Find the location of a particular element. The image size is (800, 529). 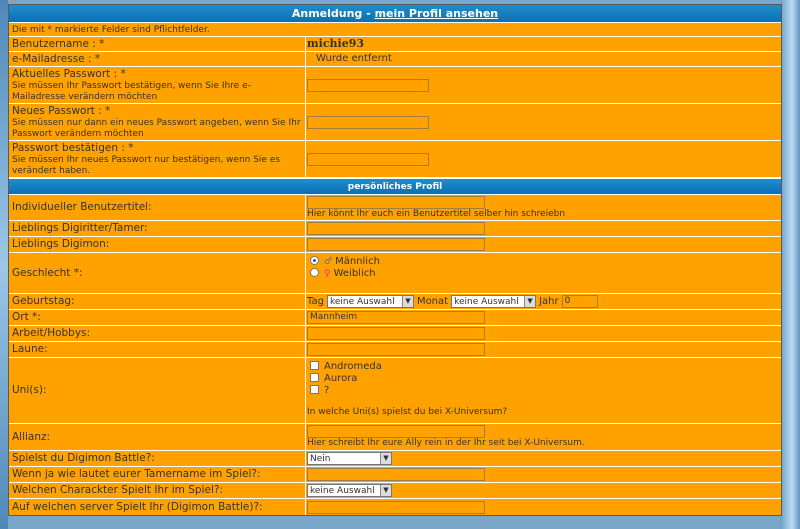

current-password-label: Aktuelles Passwort : * is located at coordinates (69, 73).